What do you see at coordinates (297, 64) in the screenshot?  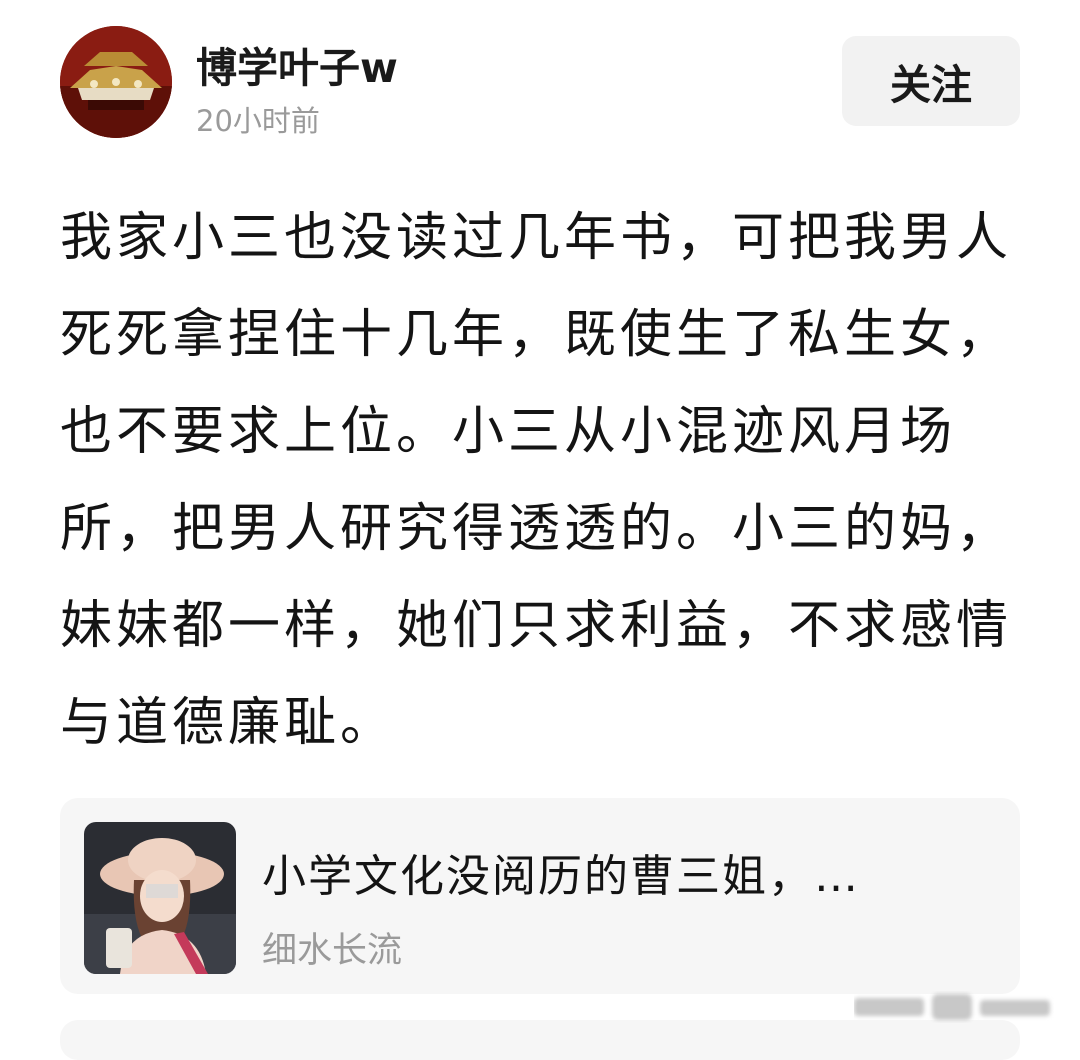 I see `author-name: 博学叶子w` at bounding box center [297, 64].